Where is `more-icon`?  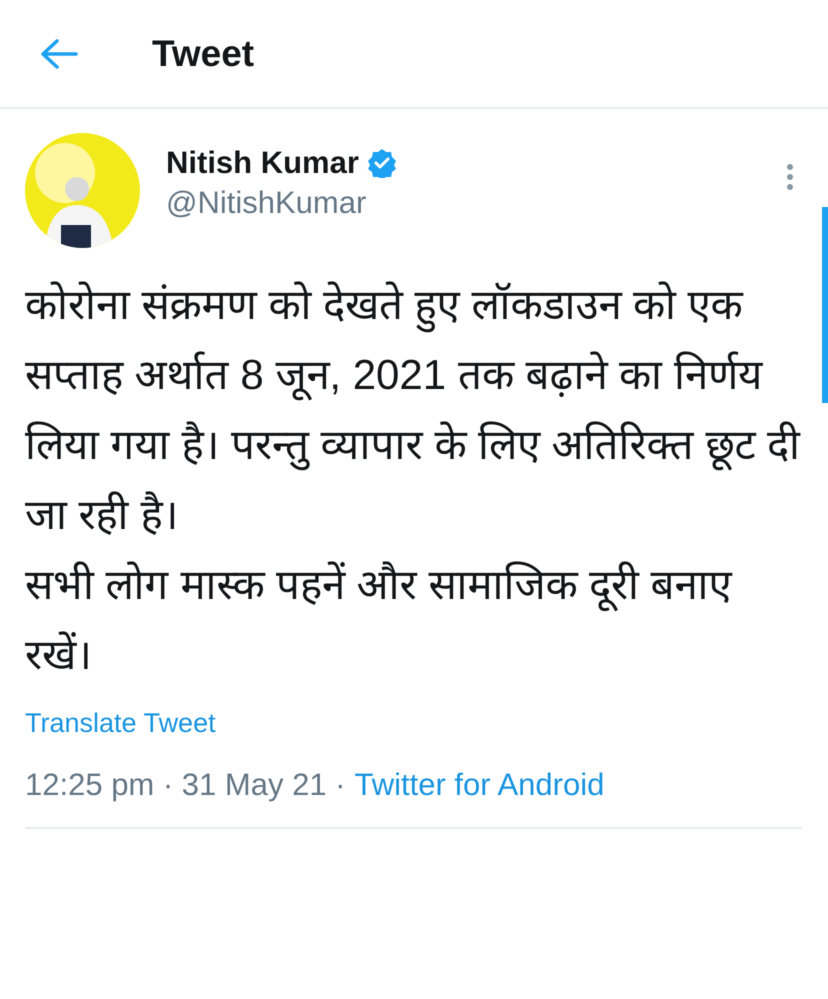 more-icon is located at coordinates (790, 177).